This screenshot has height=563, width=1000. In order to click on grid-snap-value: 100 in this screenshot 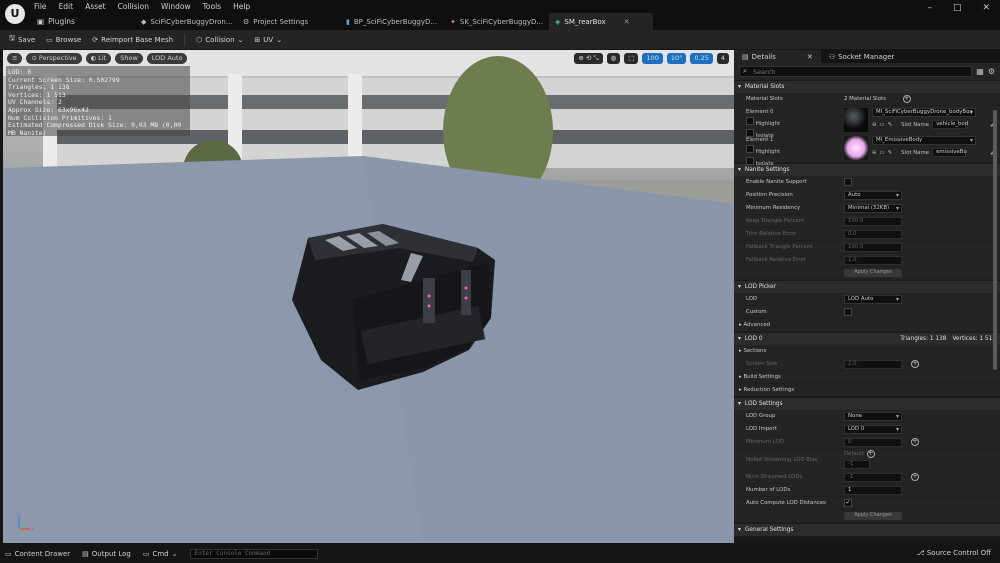, I will do `click(652, 58)`.